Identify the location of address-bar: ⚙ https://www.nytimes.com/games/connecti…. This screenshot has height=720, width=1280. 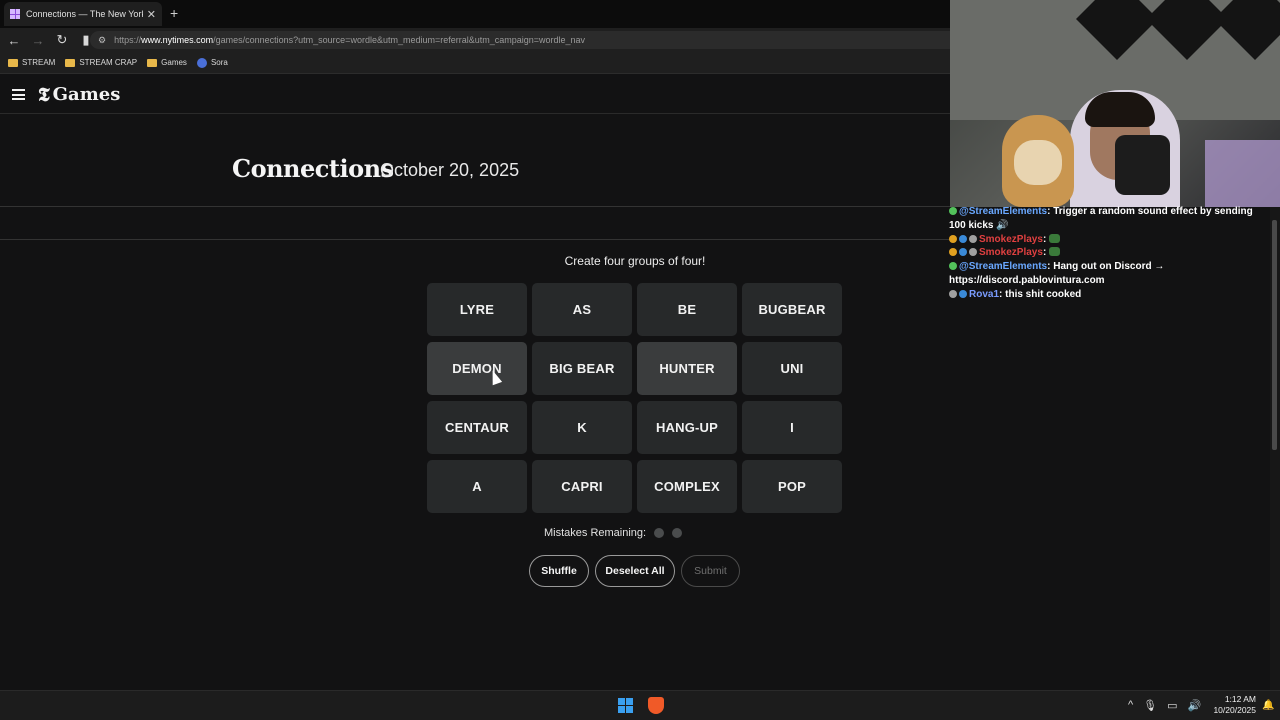
(520, 40).